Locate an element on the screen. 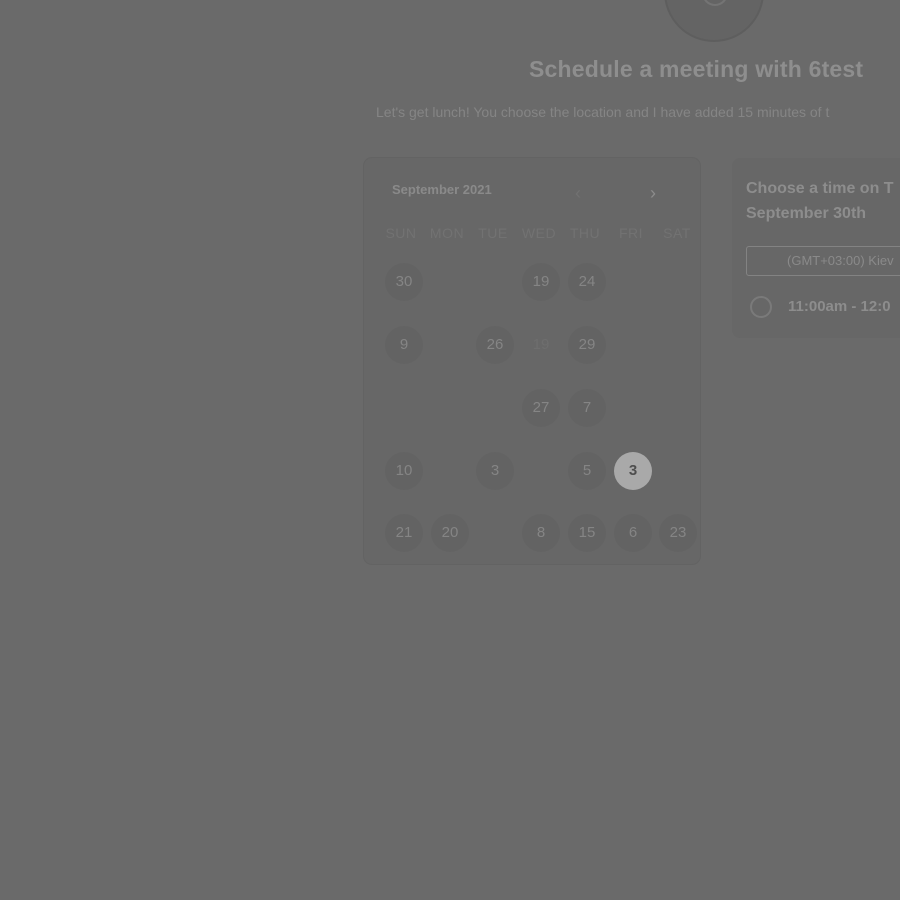 The image size is (900, 900). time-slot-option: 11:00am - 12:0 is located at coordinates (825, 308).